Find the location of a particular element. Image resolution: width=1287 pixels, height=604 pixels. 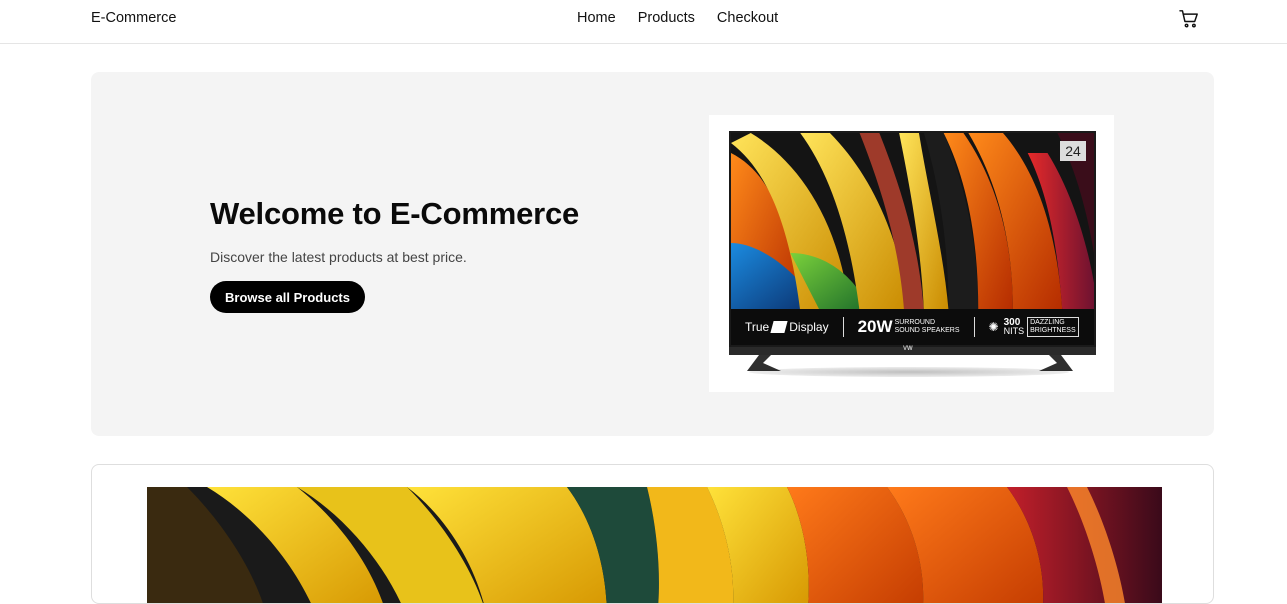

tv-logo: VW is located at coordinates (908, 349).